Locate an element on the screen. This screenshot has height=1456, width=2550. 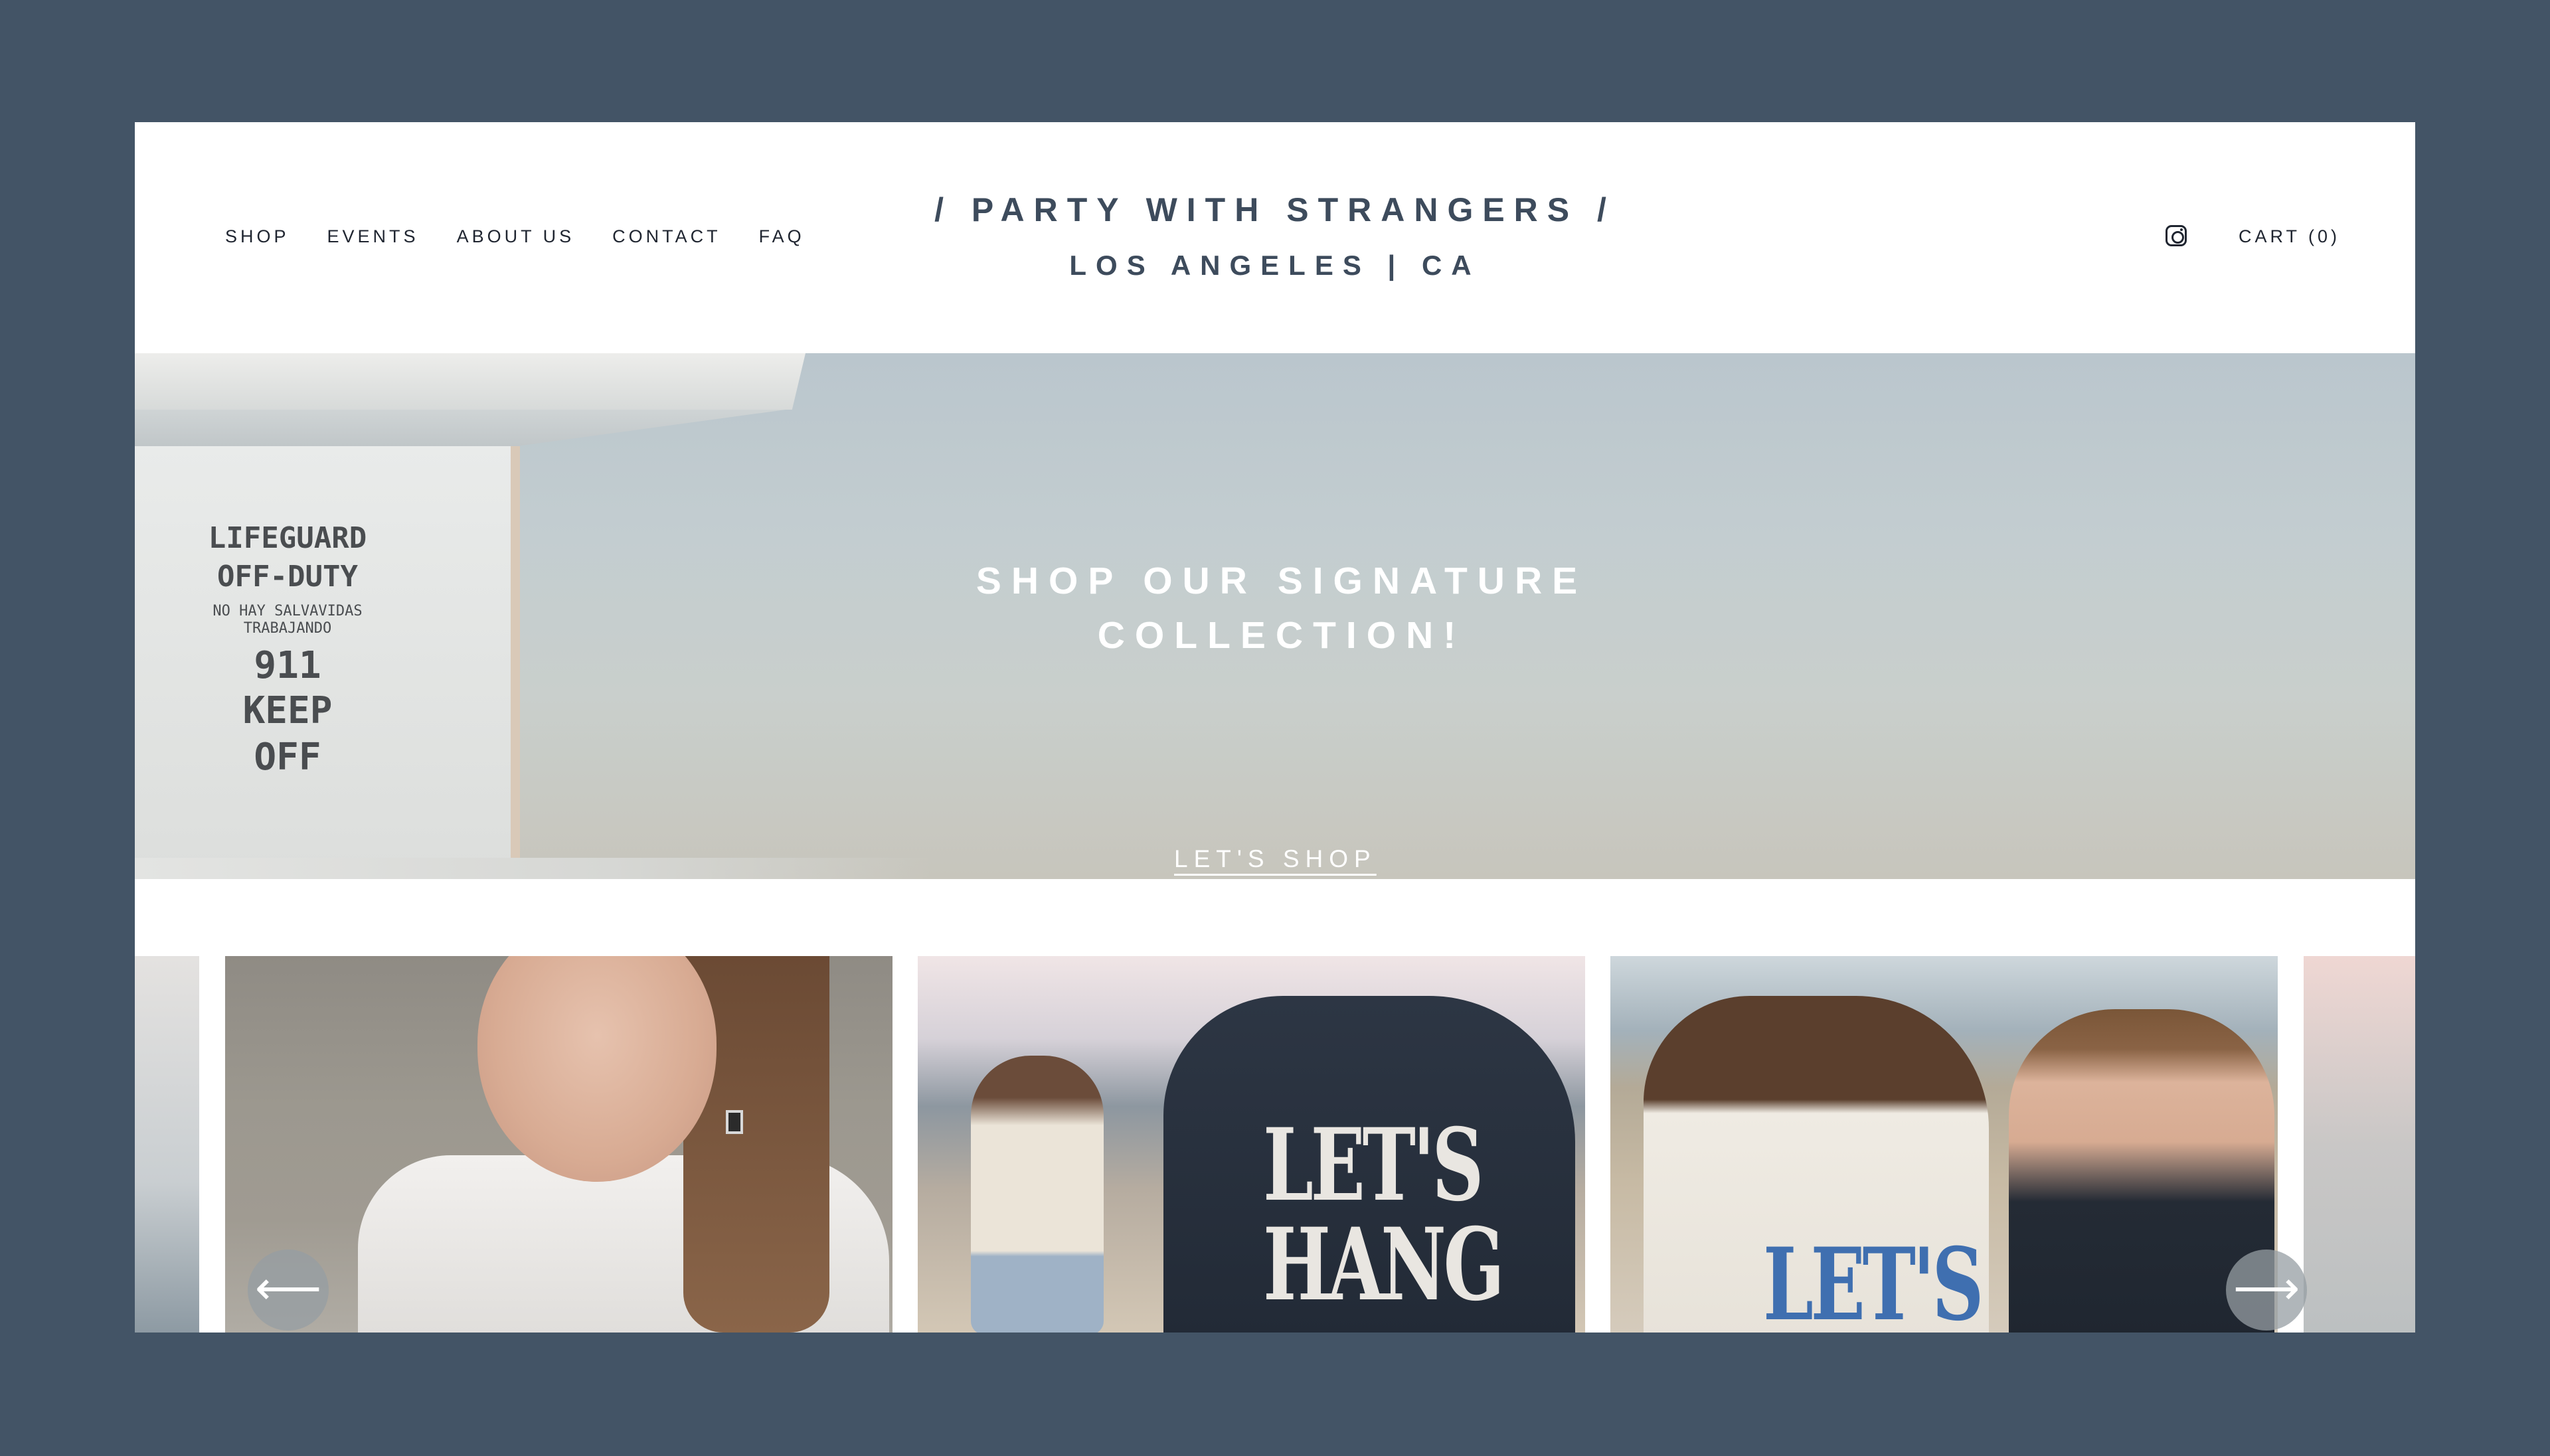
sweatshirt-print: LET'S is located at coordinates (1873, 1279).